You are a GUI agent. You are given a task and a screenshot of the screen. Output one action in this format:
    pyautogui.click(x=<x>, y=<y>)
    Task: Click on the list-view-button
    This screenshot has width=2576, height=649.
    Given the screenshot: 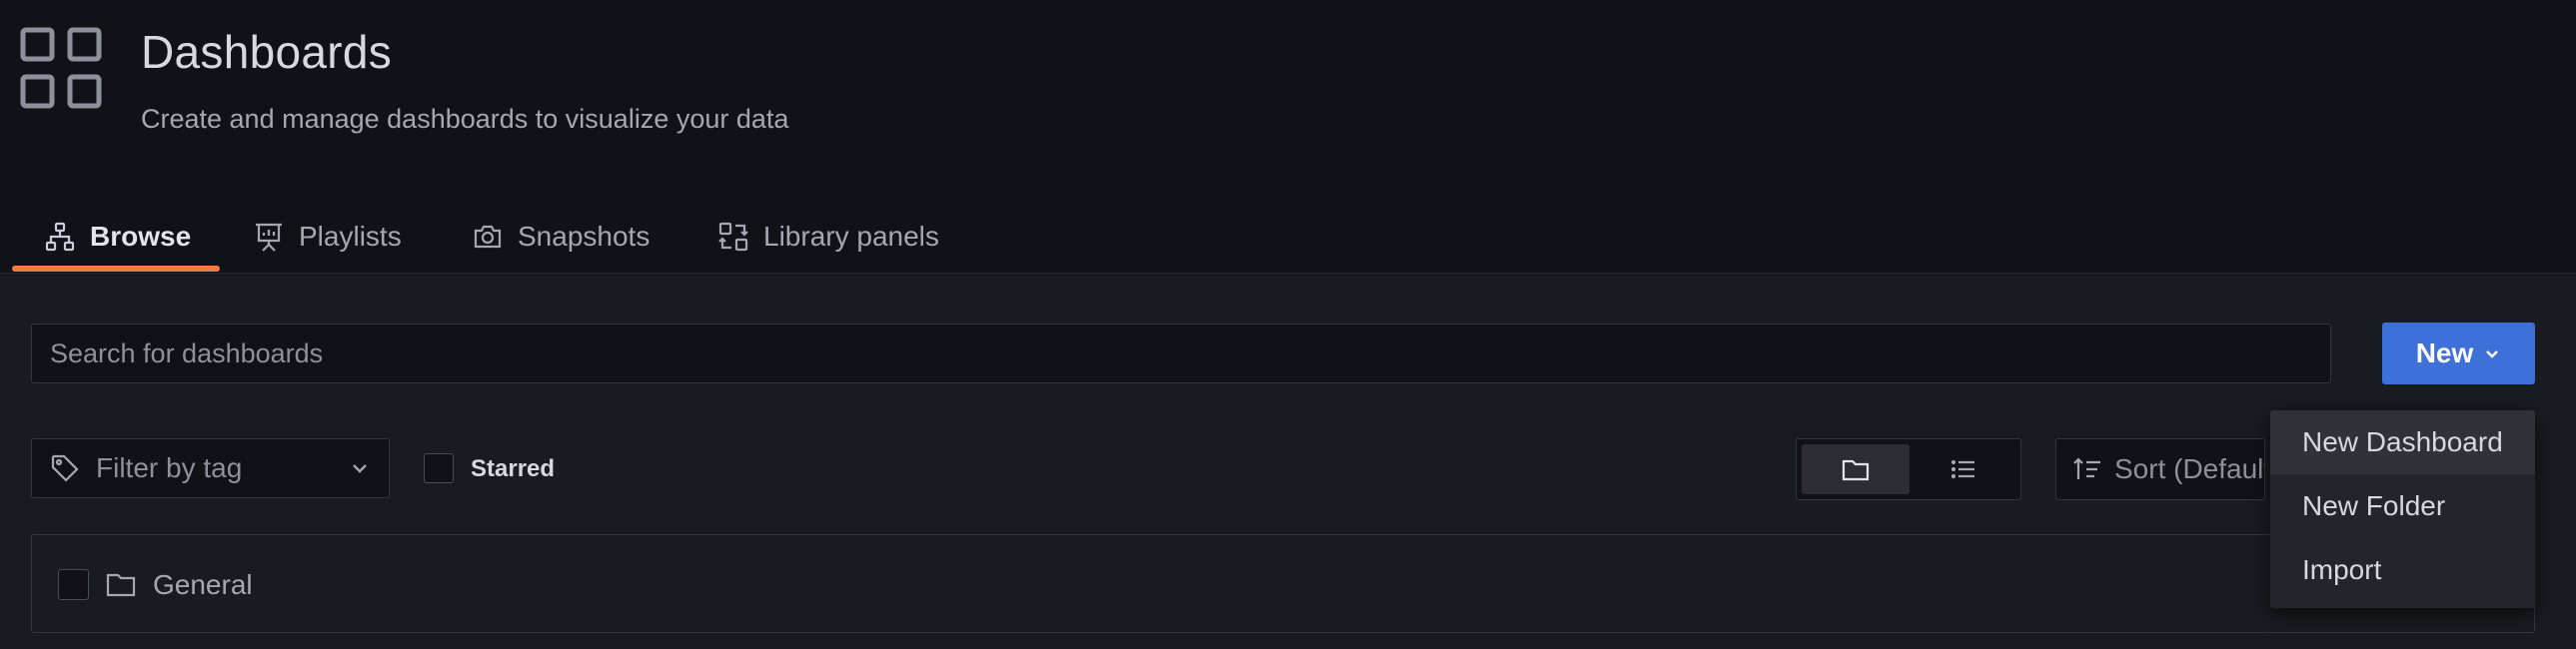 What is the action you would take?
    pyautogui.click(x=1963, y=469)
    